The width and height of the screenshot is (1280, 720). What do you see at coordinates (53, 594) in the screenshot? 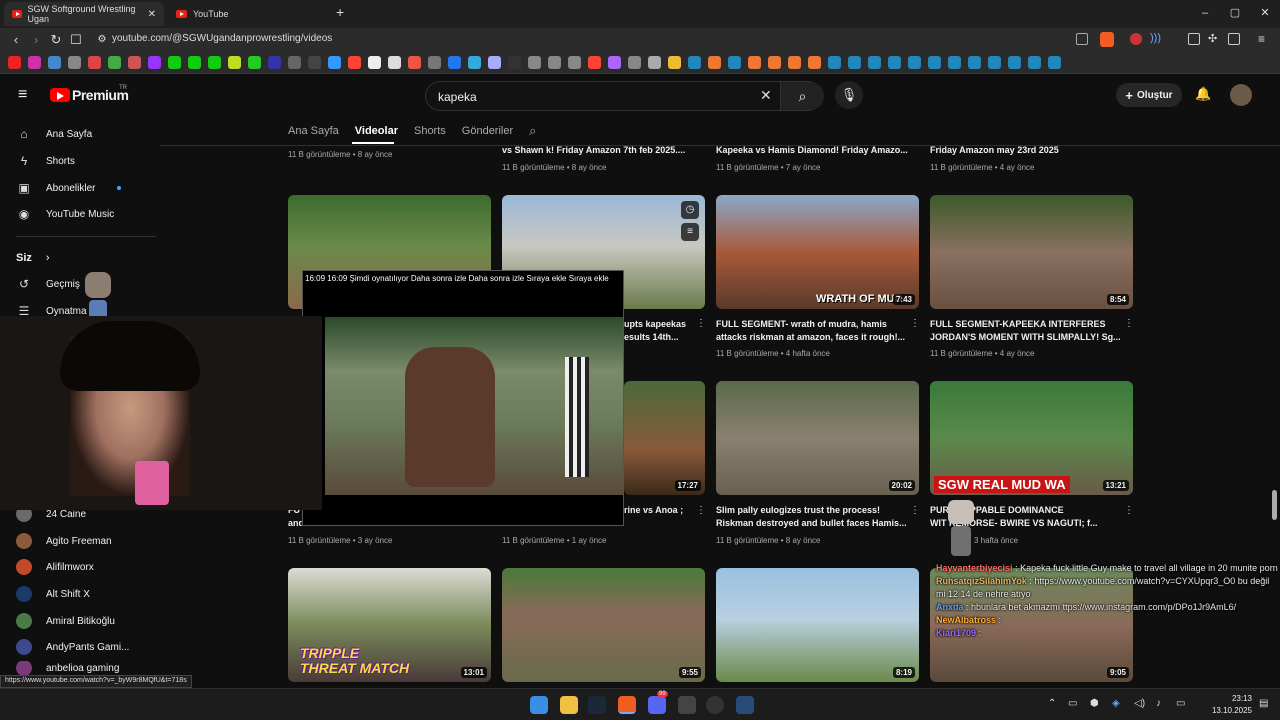
I see `channel-item: Alt Shift X` at bounding box center [53, 594].